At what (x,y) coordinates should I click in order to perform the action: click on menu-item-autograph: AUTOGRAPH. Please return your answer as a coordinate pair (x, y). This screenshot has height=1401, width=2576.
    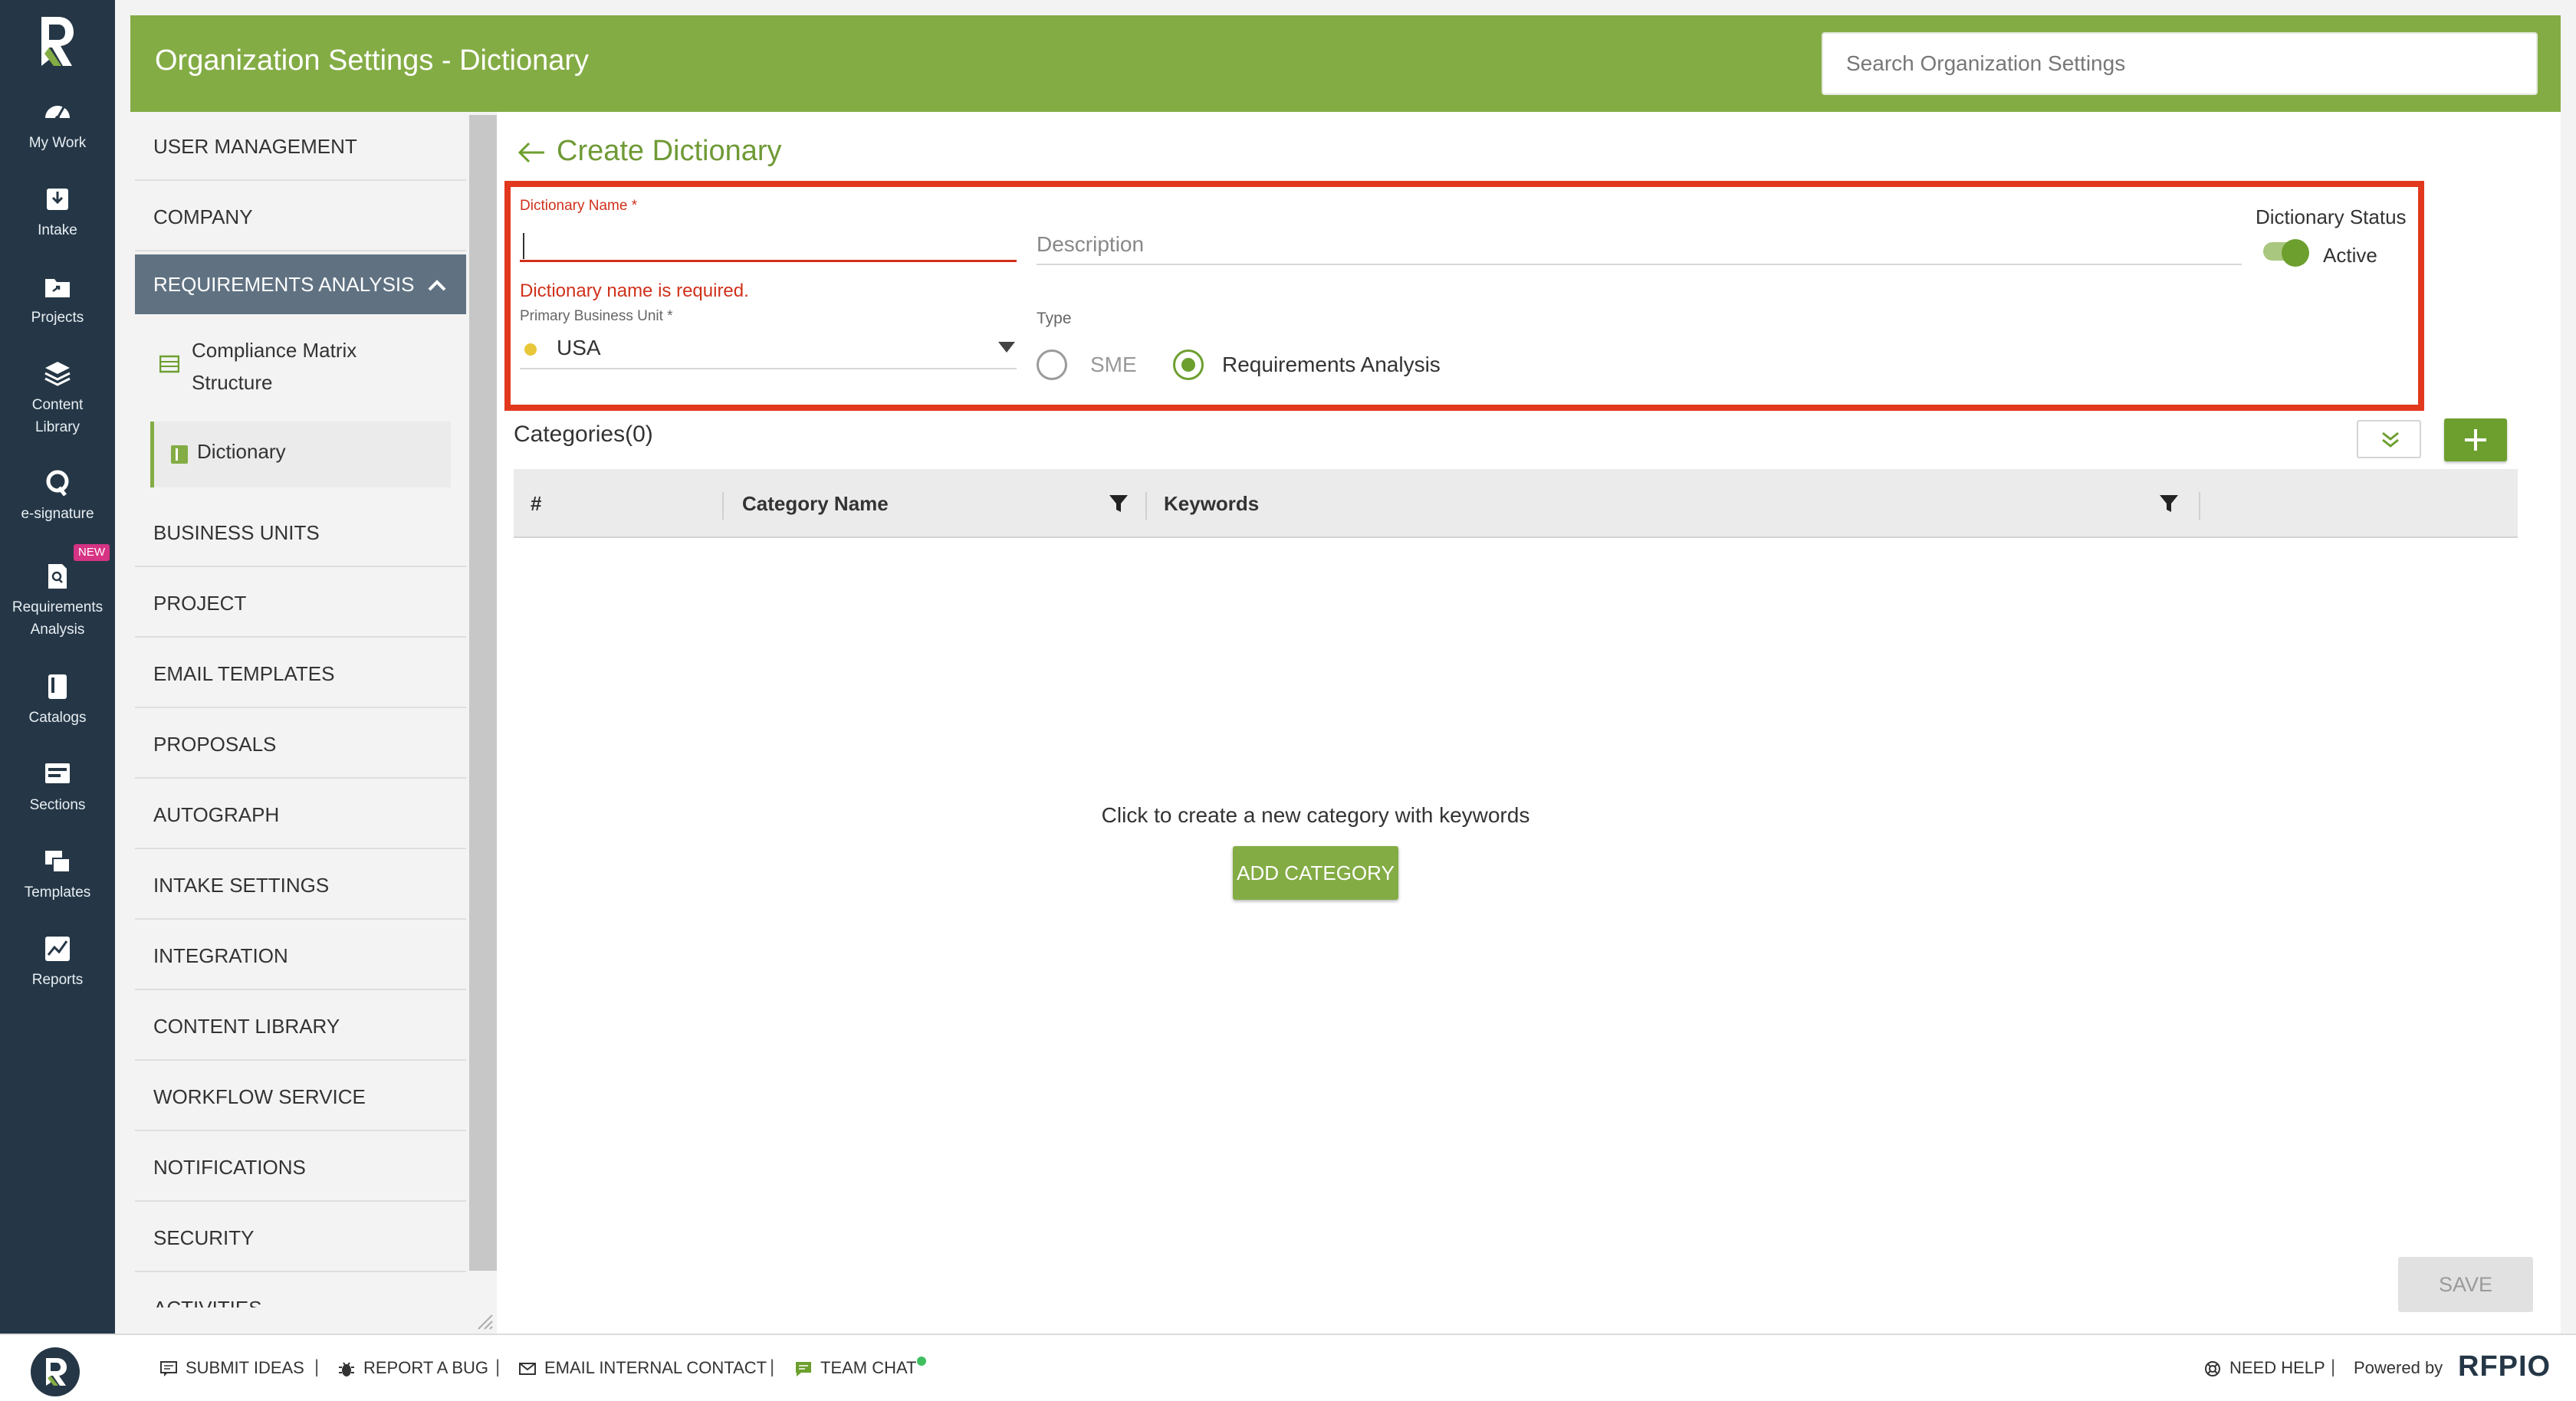
    Looking at the image, I should click on (300, 814).